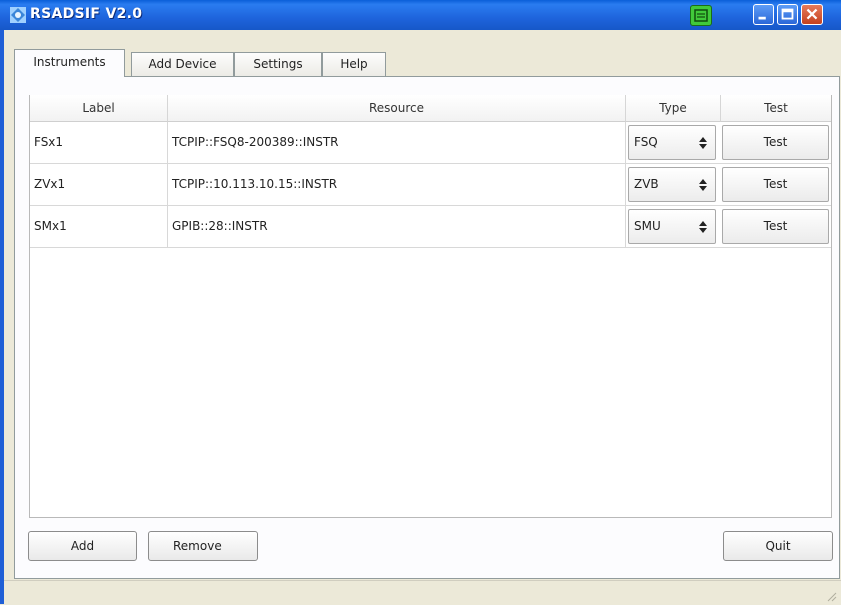 Image resolution: width=841 pixels, height=605 pixels. I want to click on title-bar: RSADSIF V2.0, so click(420, 15).